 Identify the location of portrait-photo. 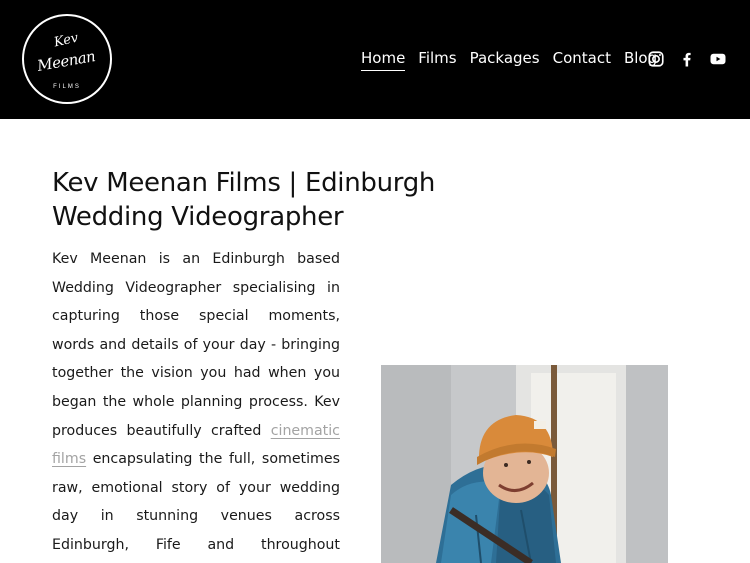
(524, 464).